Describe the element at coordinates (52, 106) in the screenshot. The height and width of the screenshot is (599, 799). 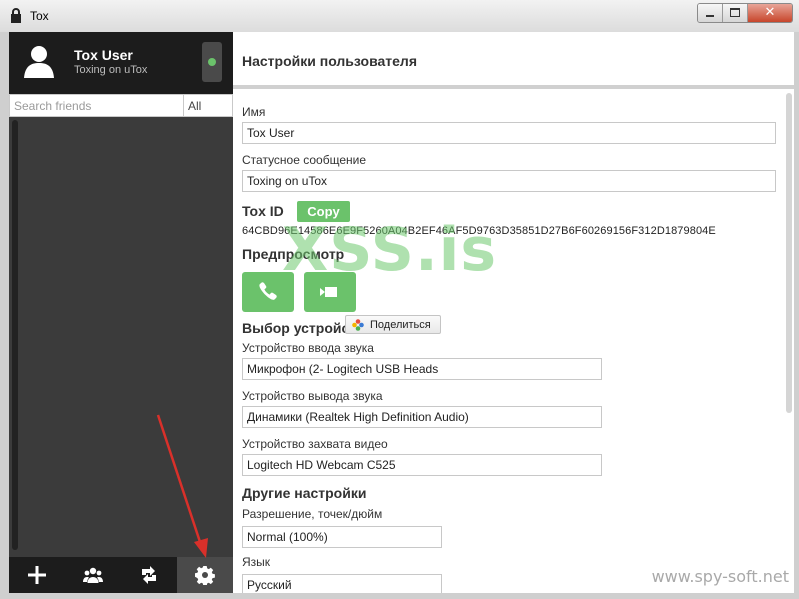
I see `search-friends-input: Search friends` at that location.